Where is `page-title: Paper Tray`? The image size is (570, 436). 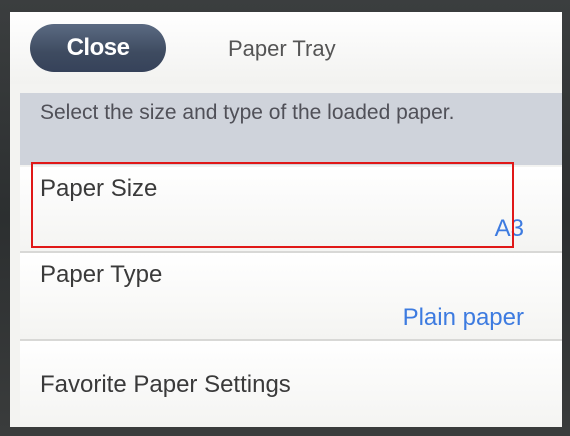
page-title: Paper Tray is located at coordinates (282, 48).